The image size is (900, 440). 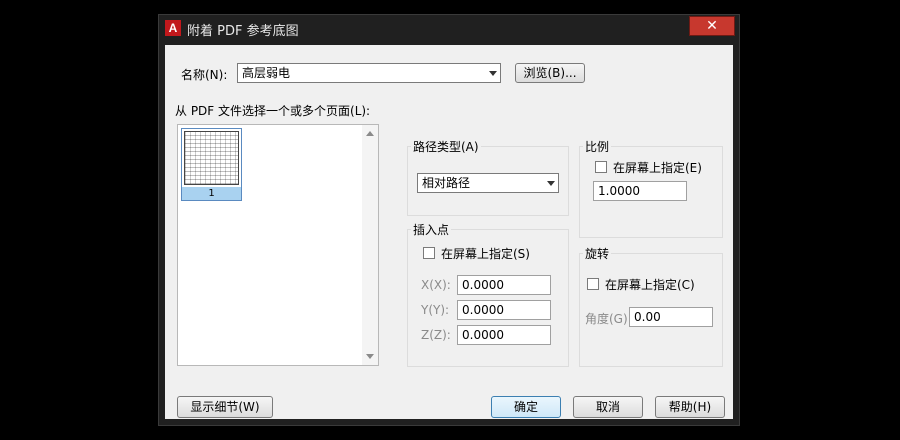 What do you see at coordinates (601, 167) in the screenshot?
I see `scale-specify-checkbox` at bounding box center [601, 167].